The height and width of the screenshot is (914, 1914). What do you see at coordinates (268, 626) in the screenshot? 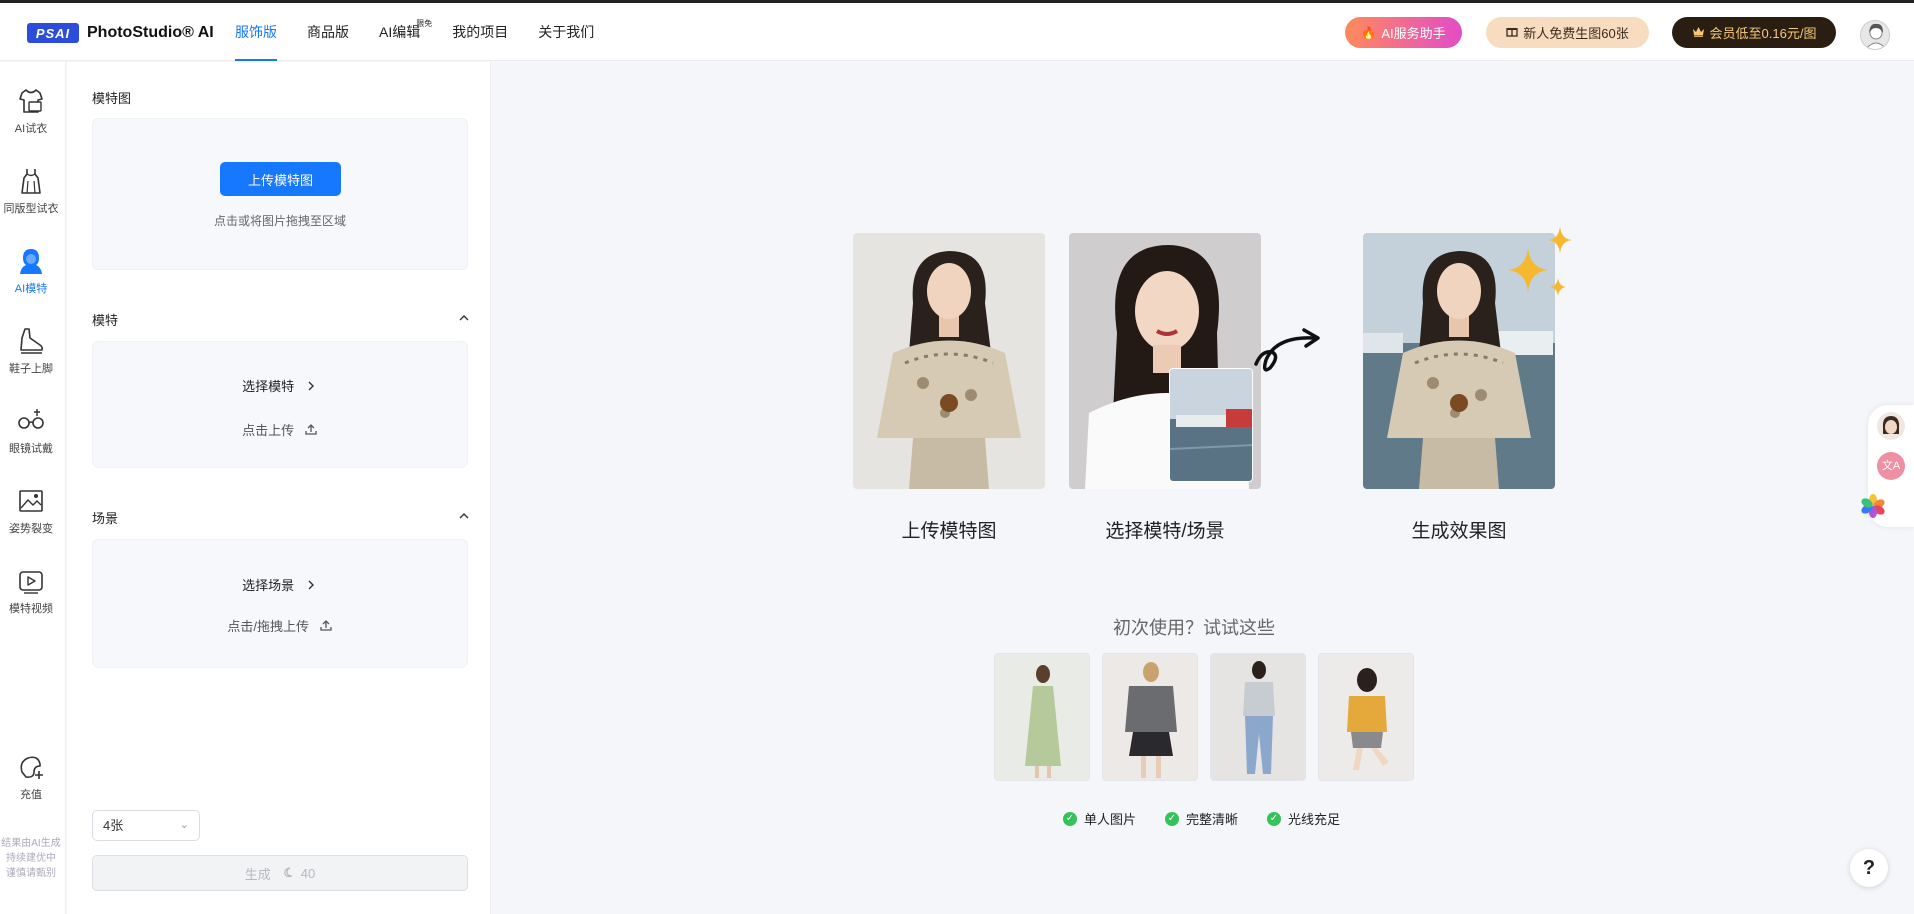
I see `scene-upload-label: 点击/拖拽上传` at bounding box center [268, 626].